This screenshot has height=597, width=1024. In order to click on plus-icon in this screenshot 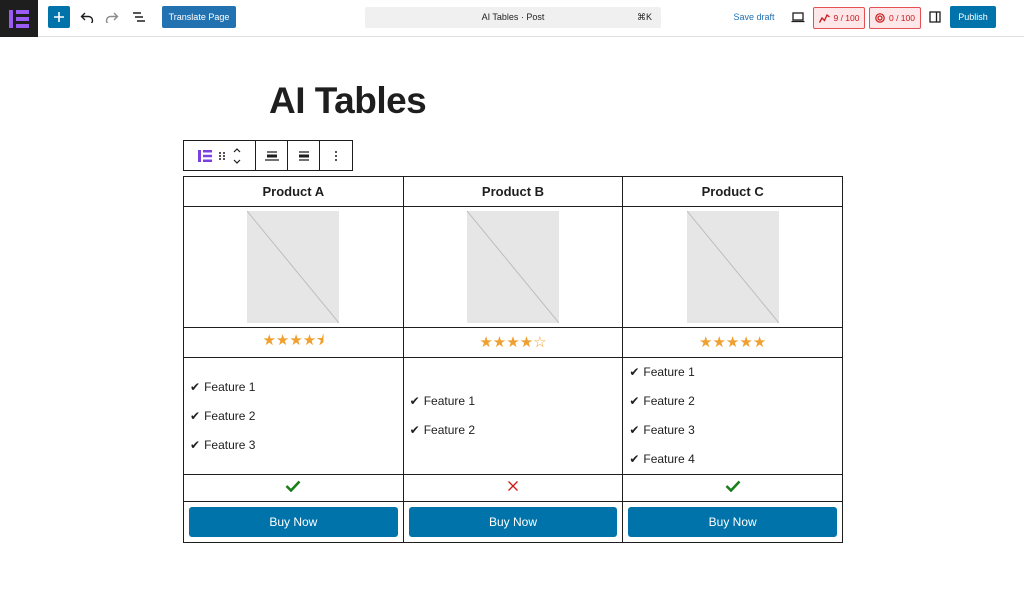, I will do `click(59, 17)`.